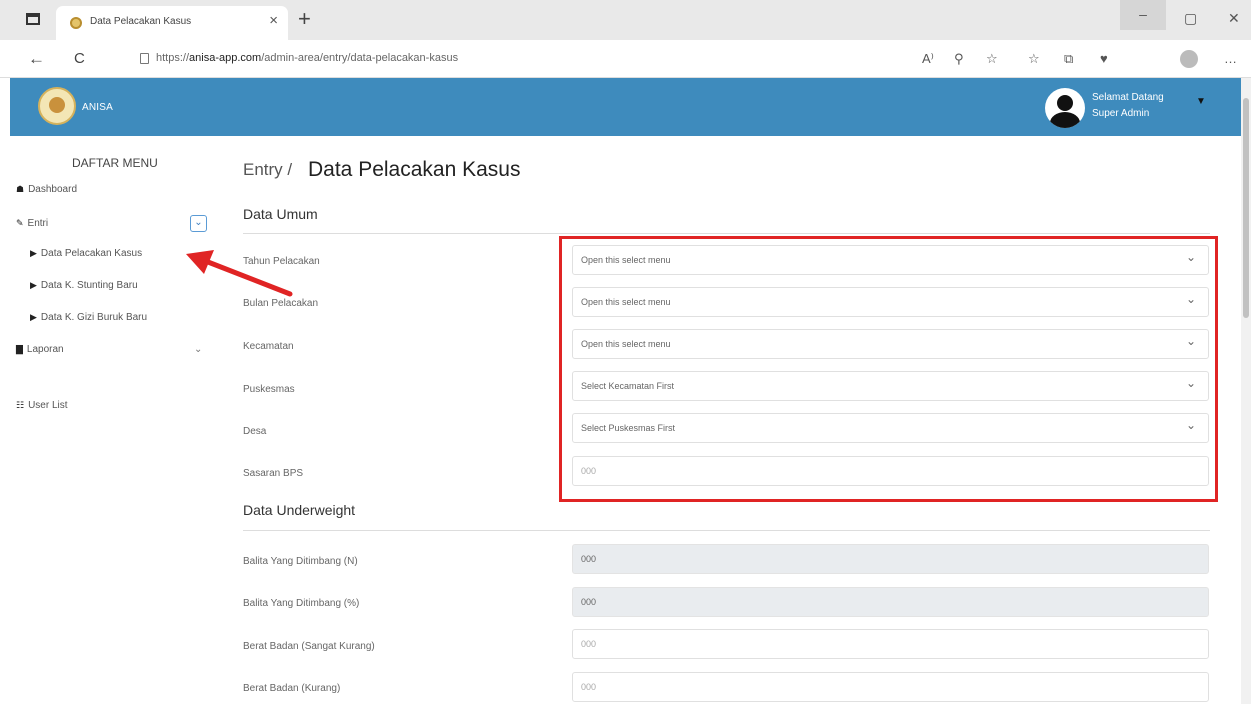 Image resolution: width=1251 pixels, height=704 pixels. Describe the element at coordinates (625, 107) in the screenshot. I see `app-header: ANISA Selamat Datang Super Admin ▼` at that location.